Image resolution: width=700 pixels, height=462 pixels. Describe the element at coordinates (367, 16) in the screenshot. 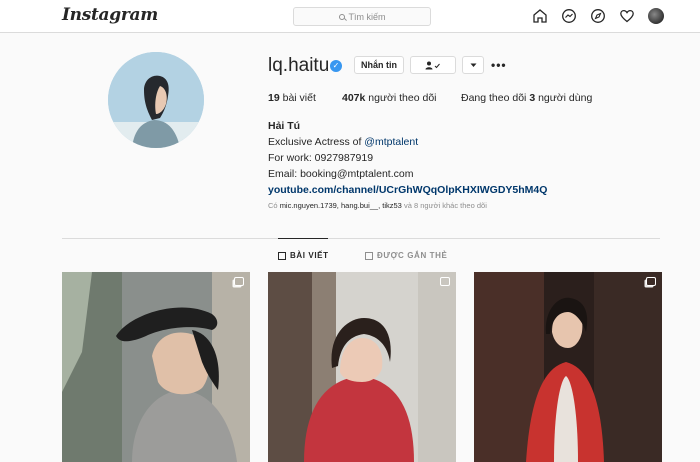

I see `search-placeholder: Tìm kiếm` at that location.